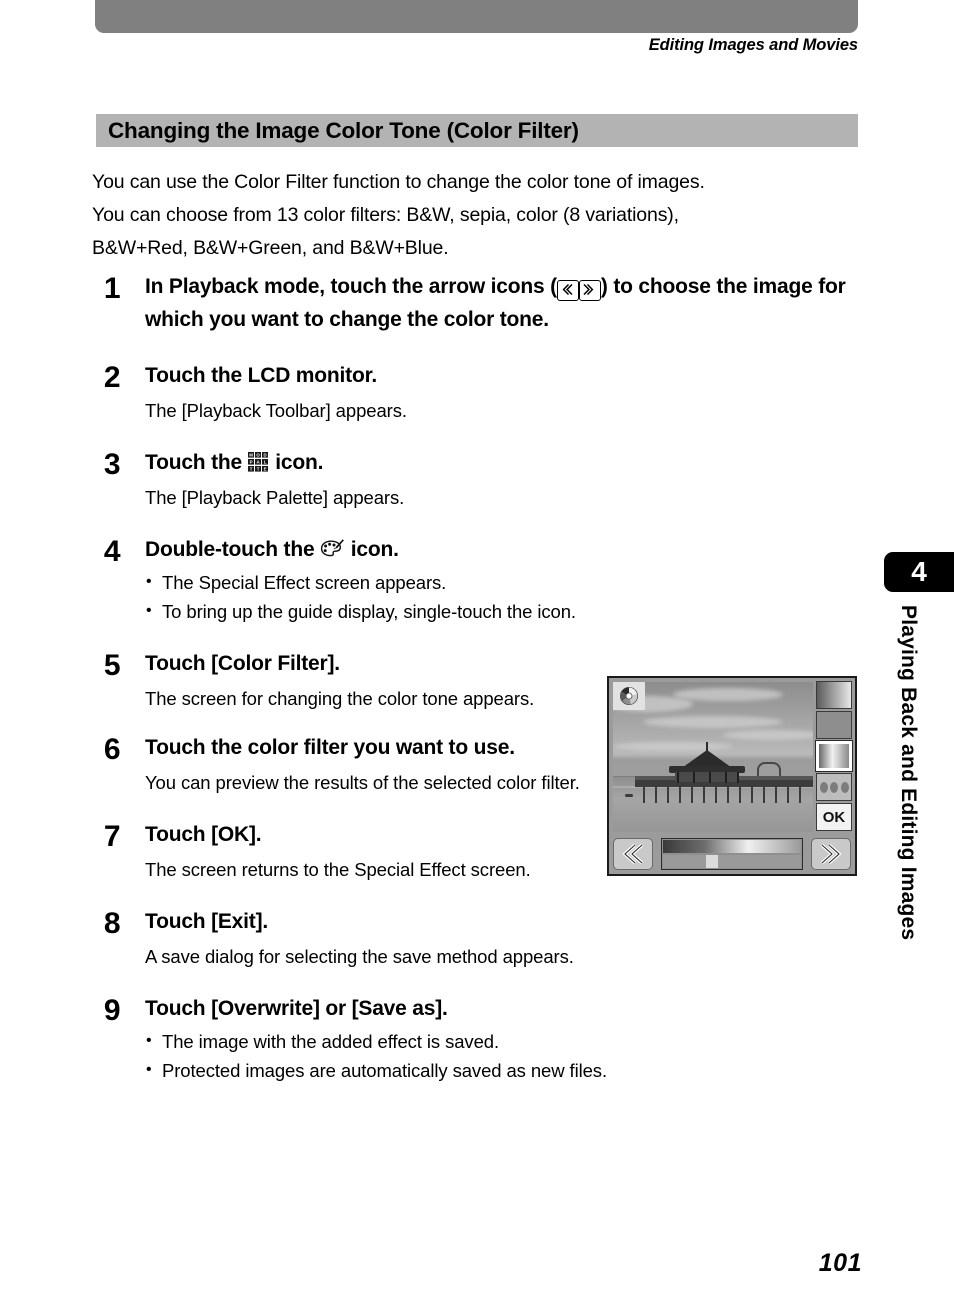 This screenshot has width=954, height=1314. What do you see at coordinates (112, 665) in the screenshot?
I see `step-number: 5` at bounding box center [112, 665].